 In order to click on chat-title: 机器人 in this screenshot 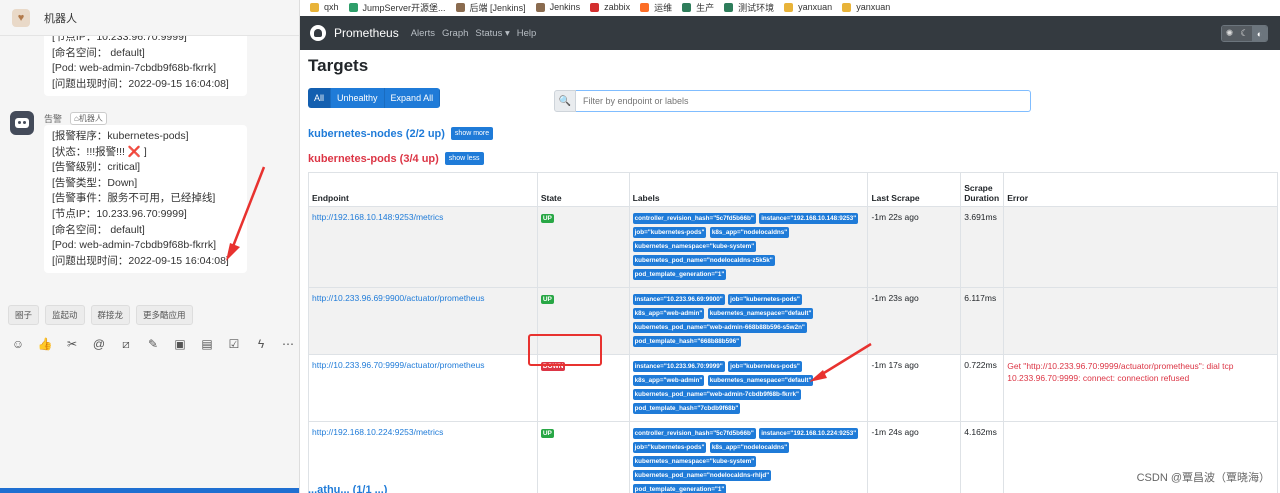, I will do `click(60, 18)`.